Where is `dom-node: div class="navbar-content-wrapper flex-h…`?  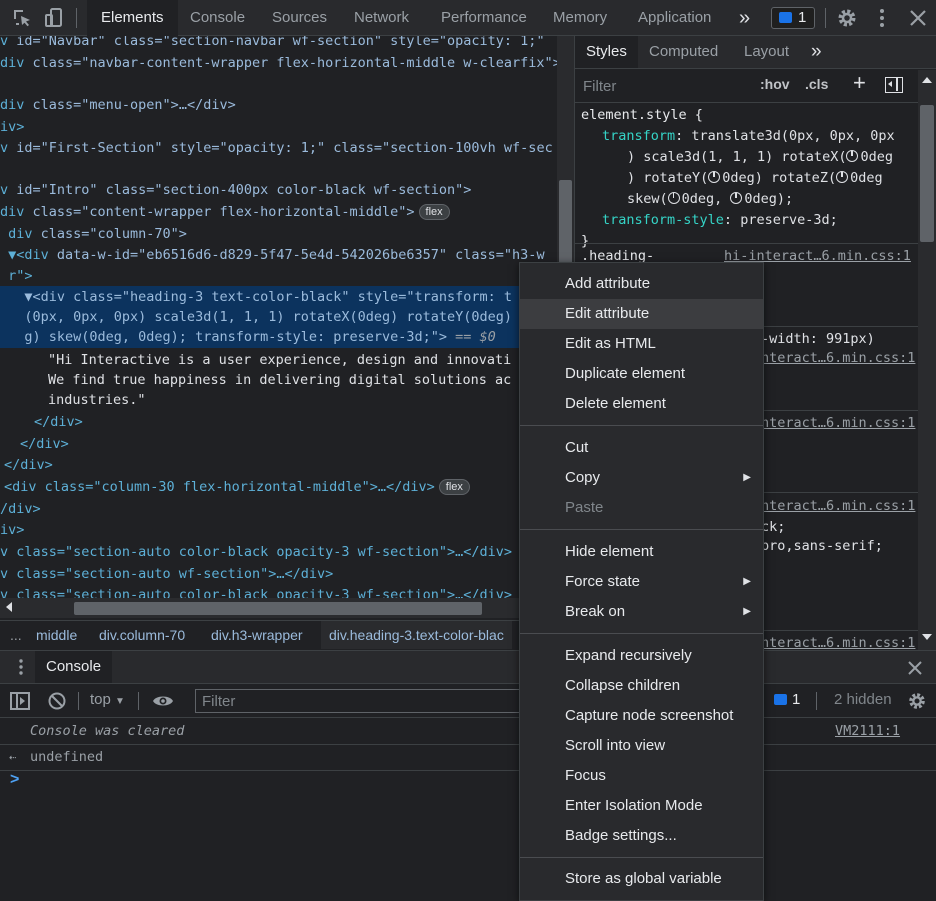
dom-node: div class="navbar-content-wrapper flex-h… is located at coordinates (278, 63).